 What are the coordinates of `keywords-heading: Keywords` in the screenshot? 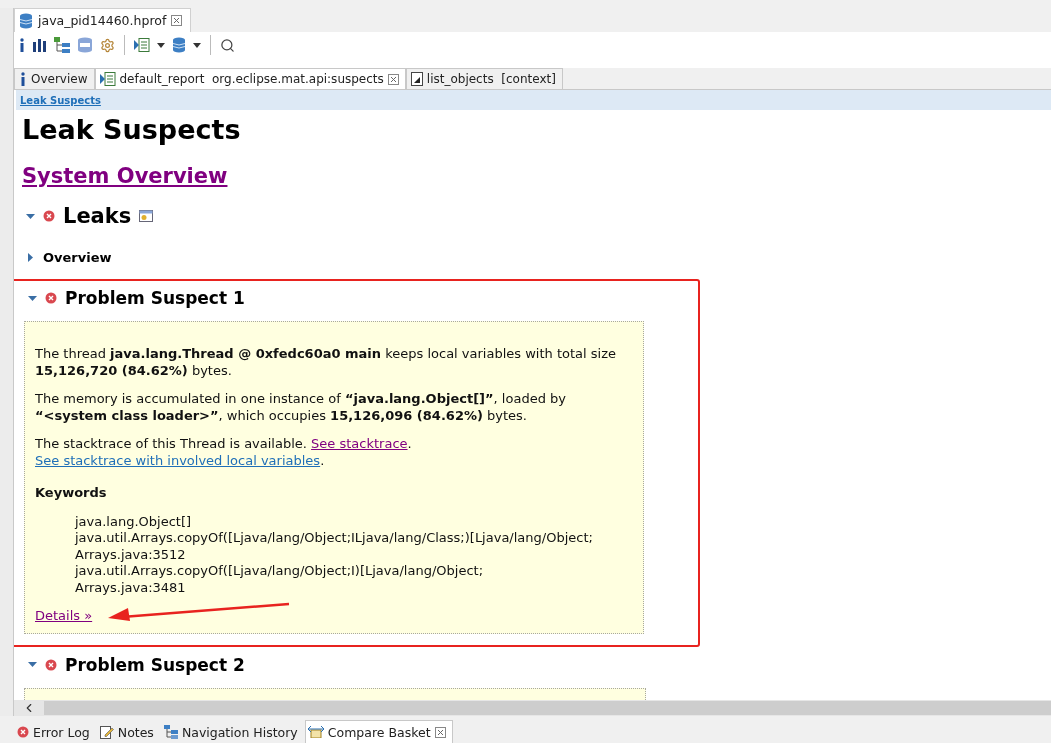 It's located at (71, 493).